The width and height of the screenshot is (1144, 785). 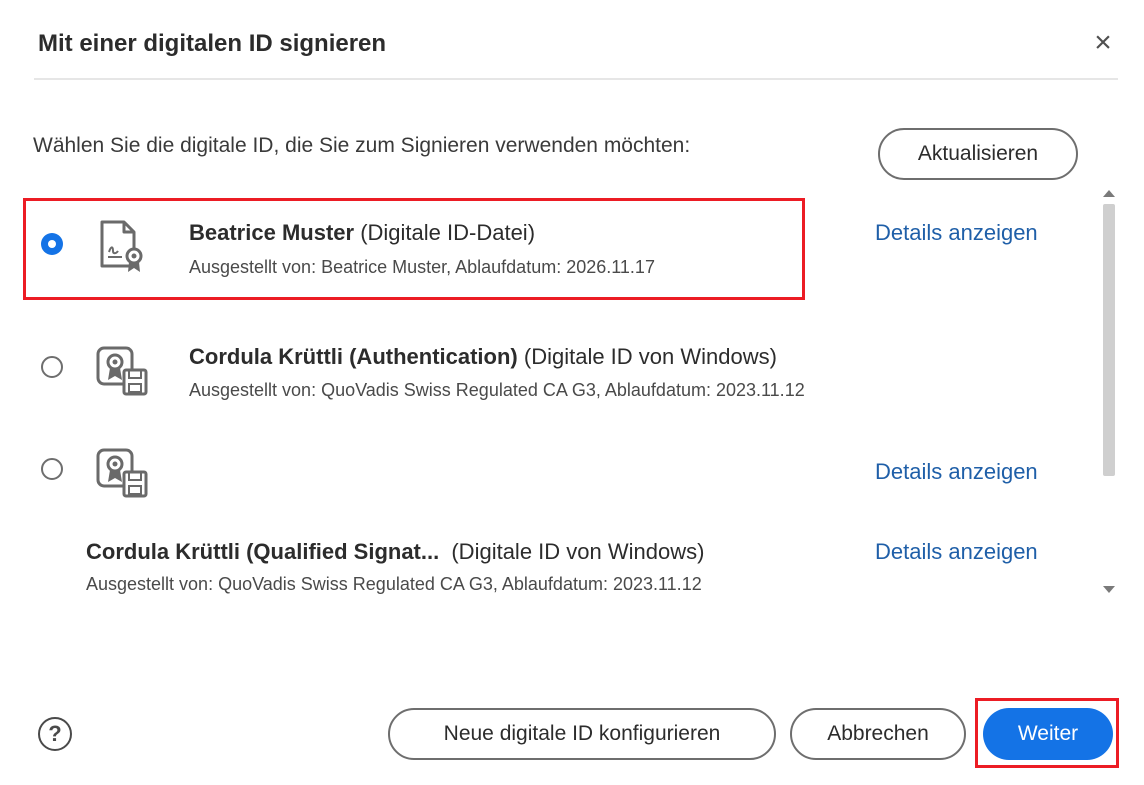 I want to click on refresh-button: Aktualisieren, so click(x=978, y=154).